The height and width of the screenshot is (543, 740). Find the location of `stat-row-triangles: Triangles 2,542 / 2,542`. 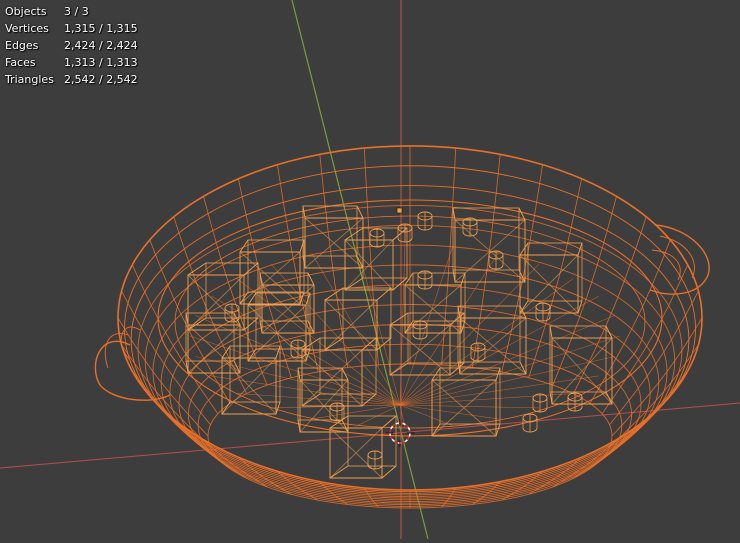

stat-row-triangles: Triangles 2,542 / 2,542 is located at coordinates (71, 79).